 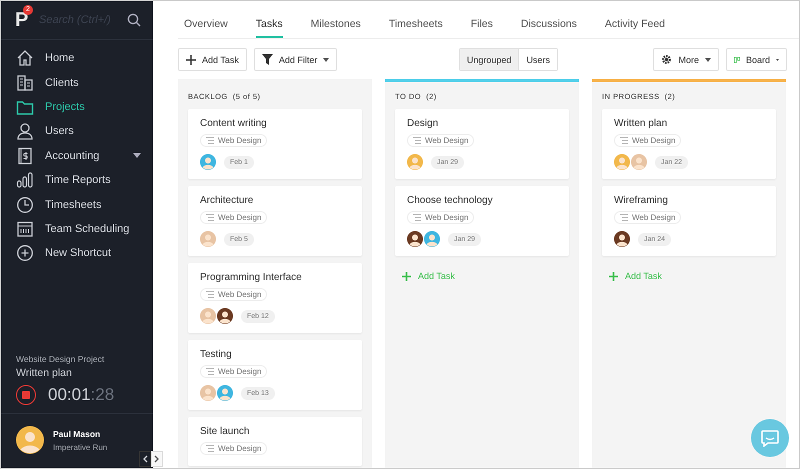 What do you see at coordinates (30, 440) in the screenshot?
I see `avatar` at bounding box center [30, 440].